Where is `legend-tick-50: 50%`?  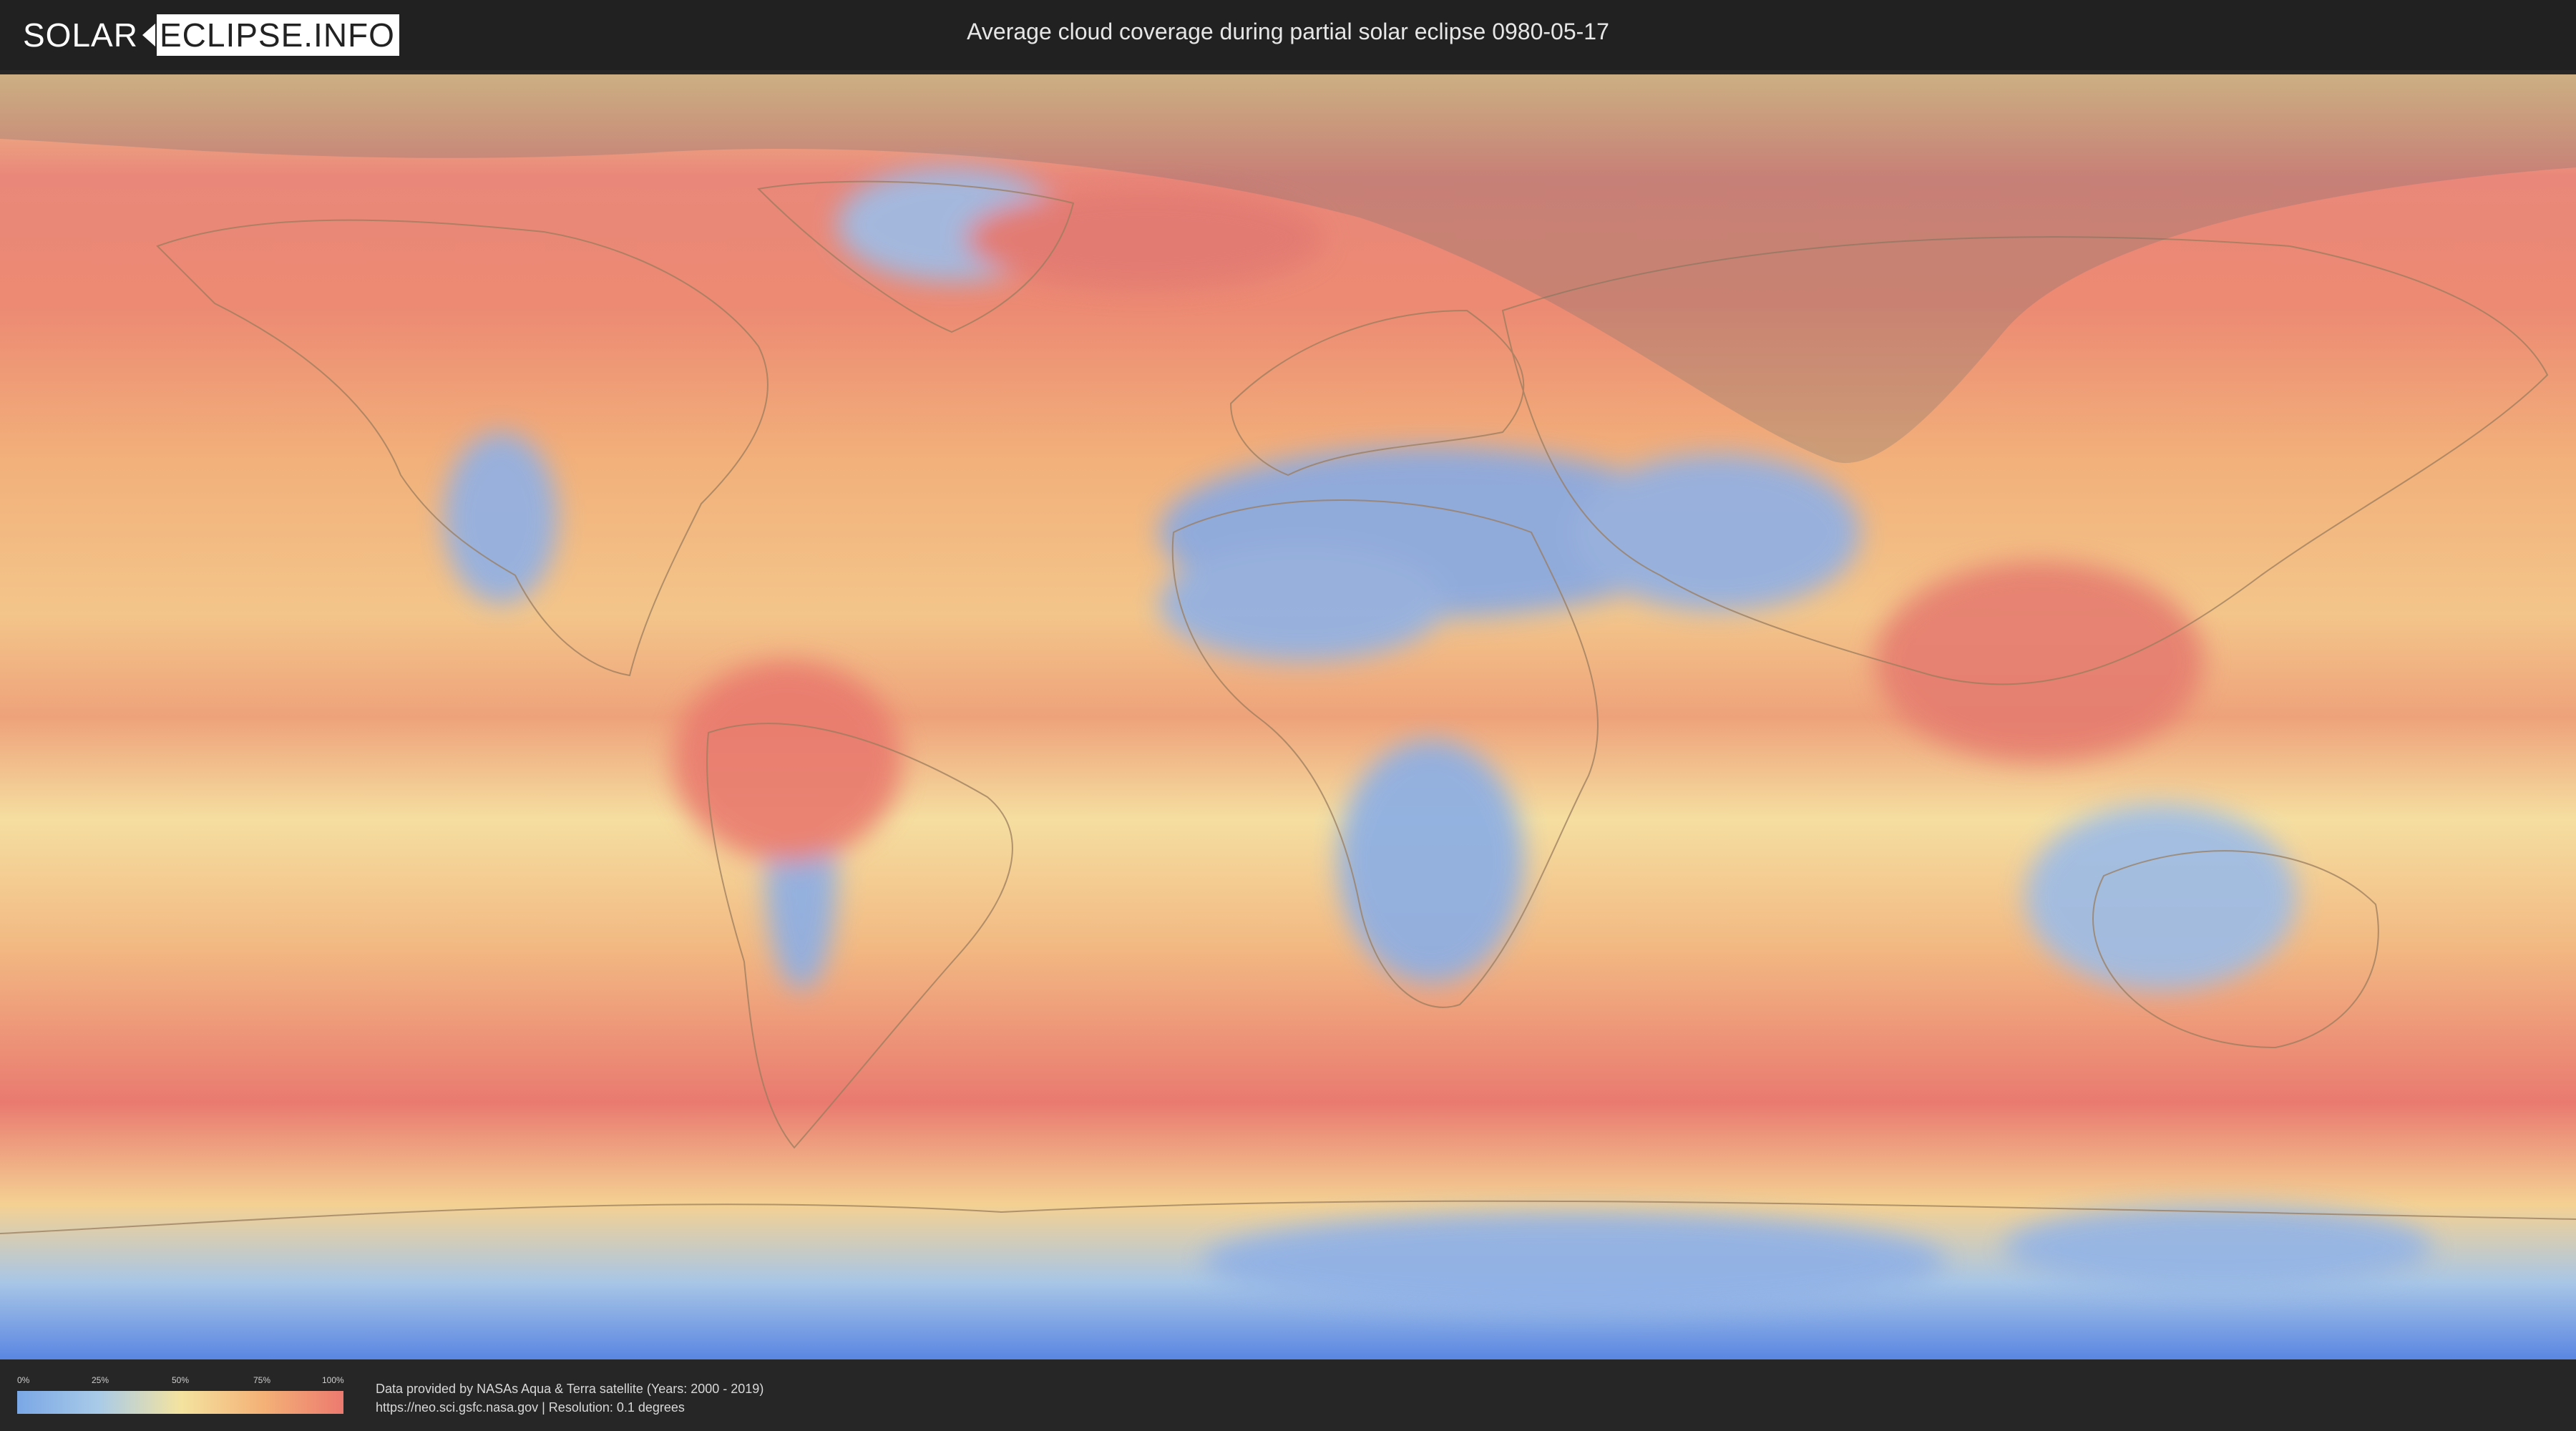
legend-tick-50: 50% is located at coordinates (181, 1380).